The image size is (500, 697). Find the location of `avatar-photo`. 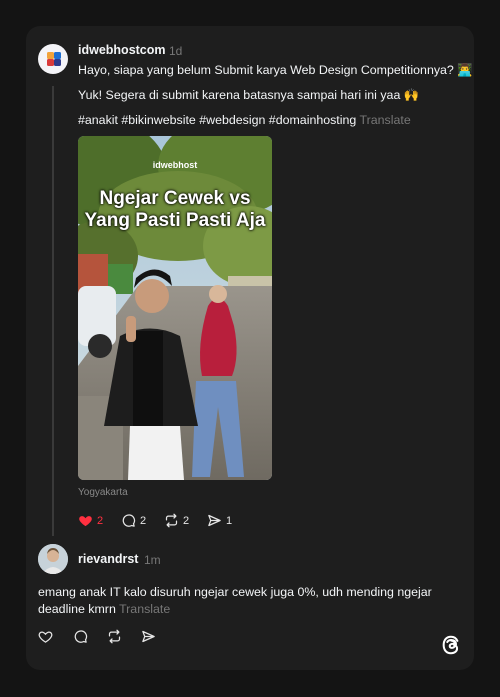

avatar-photo is located at coordinates (53, 559).